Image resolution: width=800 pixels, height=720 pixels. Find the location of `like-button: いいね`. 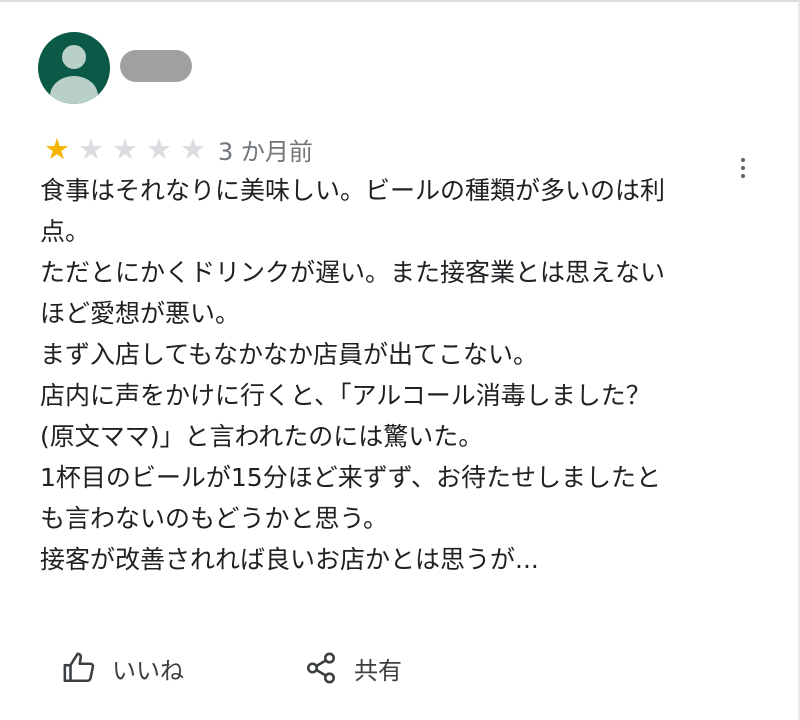

like-button: いいね is located at coordinates (123, 668).